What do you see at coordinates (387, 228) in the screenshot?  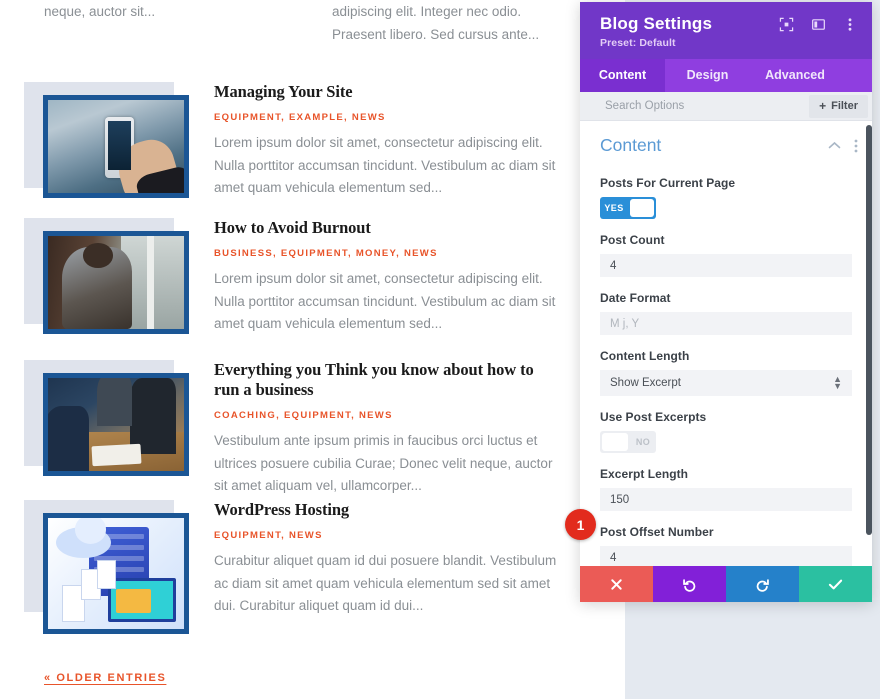 I see `post-title: How to Avoid Burnout` at bounding box center [387, 228].